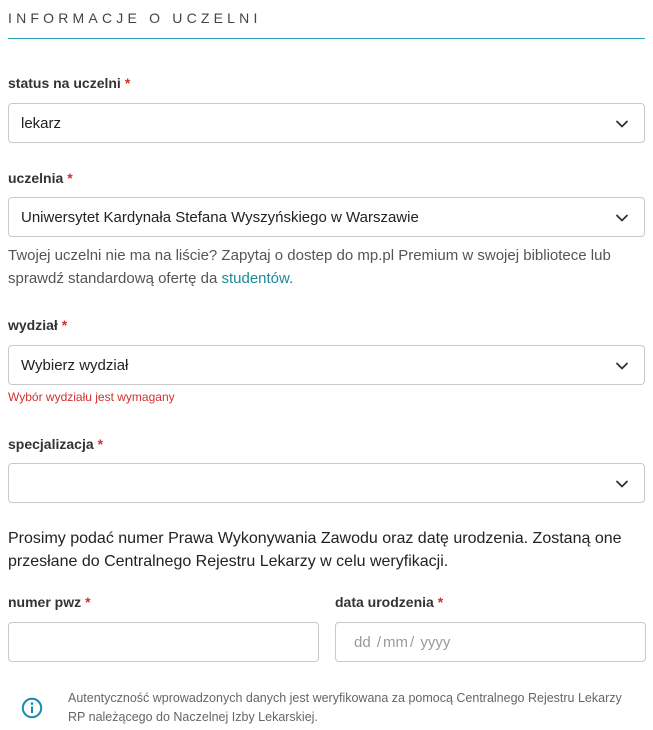  What do you see at coordinates (384, 602) in the screenshot?
I see `birthdate-label-text: data urodzenia` at bounding box center [384, 602].